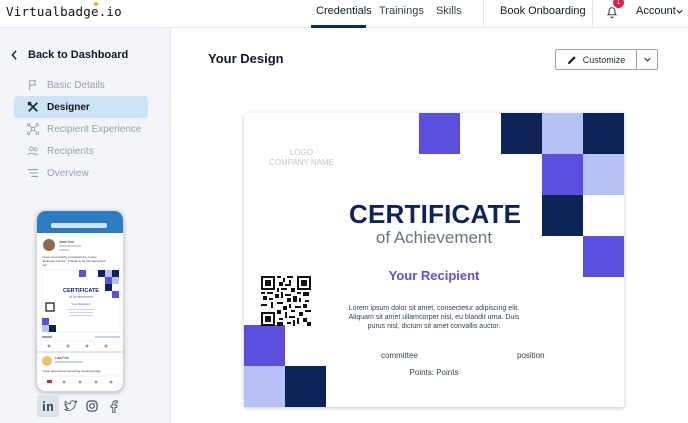  I want to click on account-menu: Account, so click(656, 11).